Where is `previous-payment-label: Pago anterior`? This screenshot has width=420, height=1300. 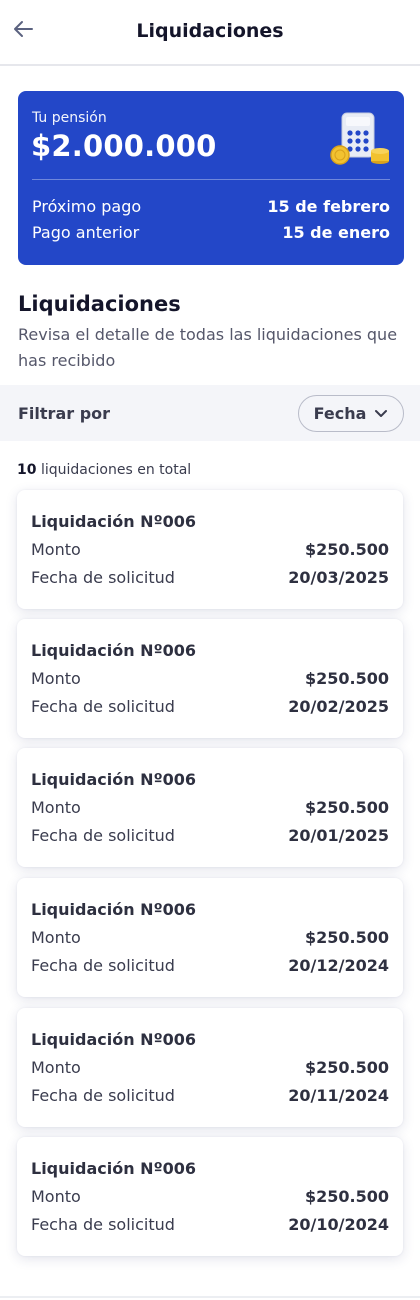
previous-payment-label: Pago anterior is located at coordinates (86, 232).